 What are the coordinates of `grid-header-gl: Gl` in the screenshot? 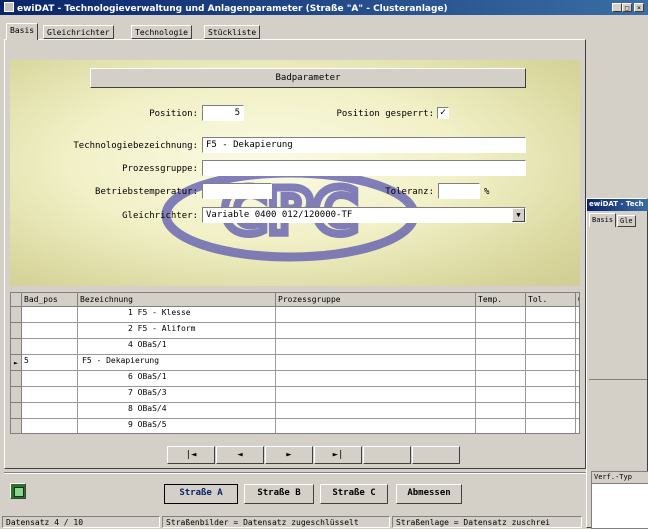 It's located at (577, 300).